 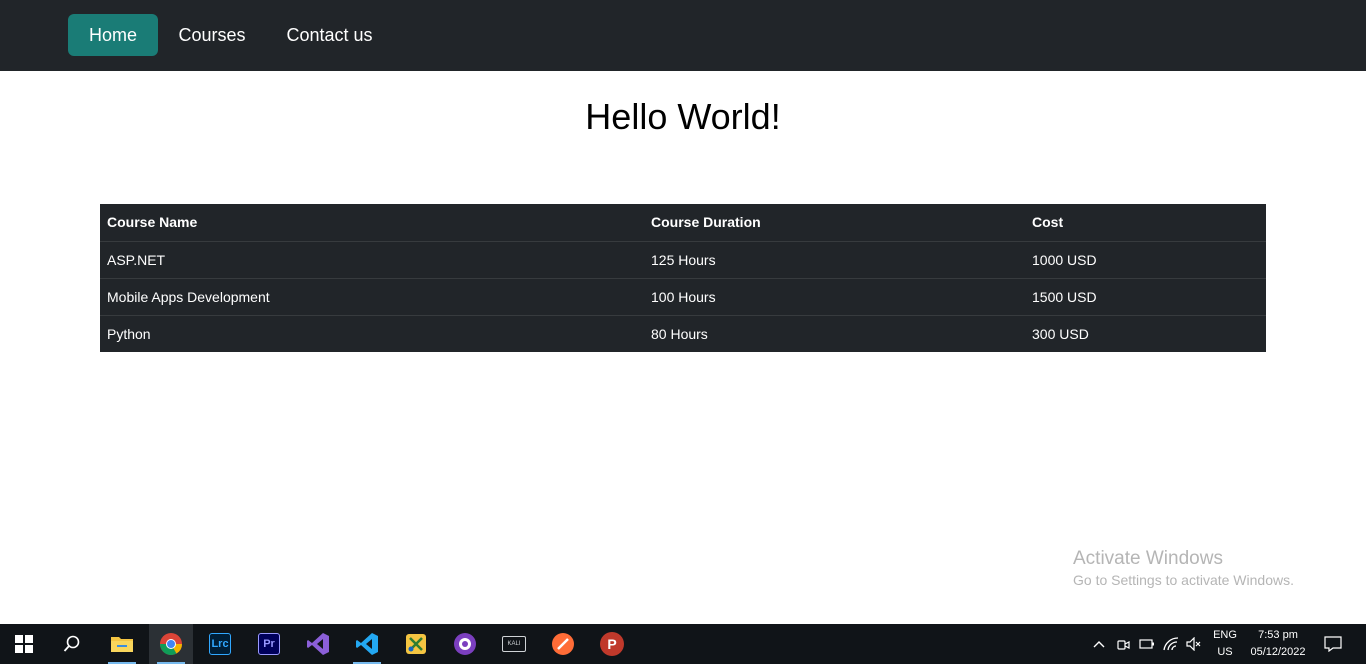 What do you see at coordinates (834, 296) in the screenshot?
I see `course-duration-cell: 100 Hours` at bounding box center [834, 296].